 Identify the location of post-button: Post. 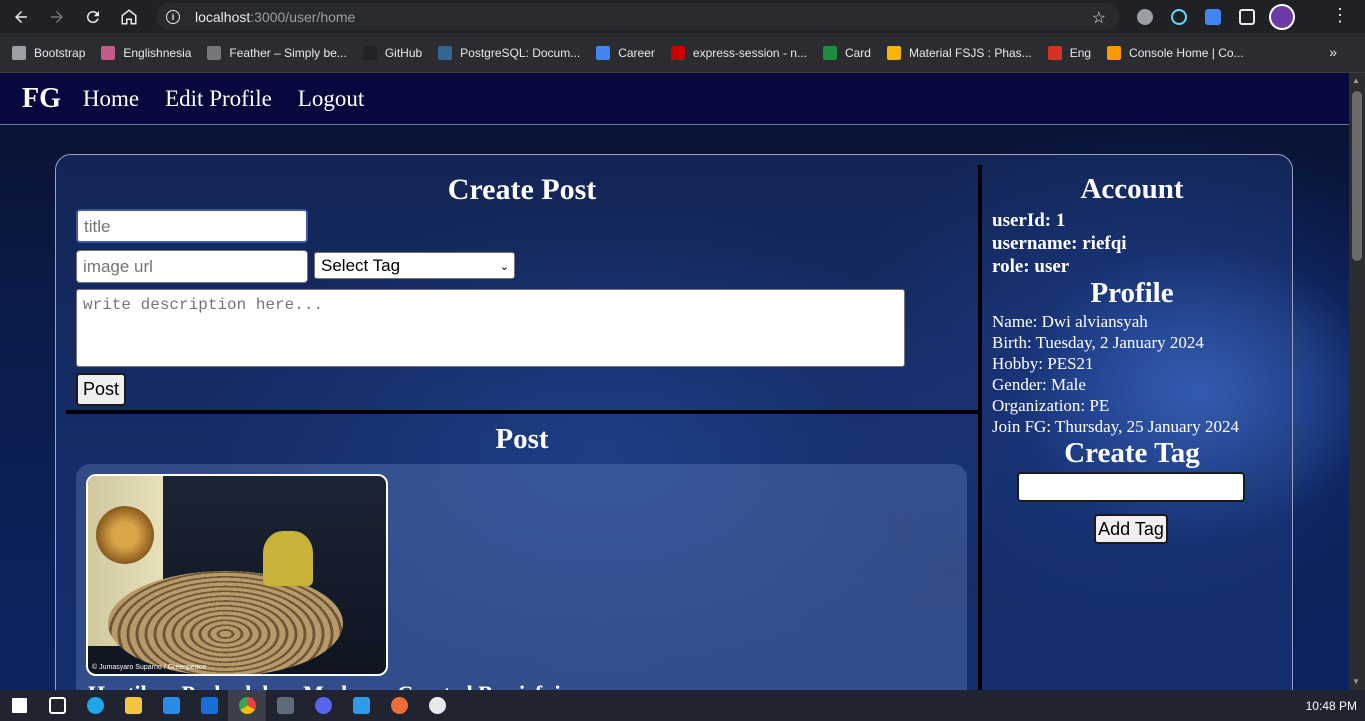
(101, 389).